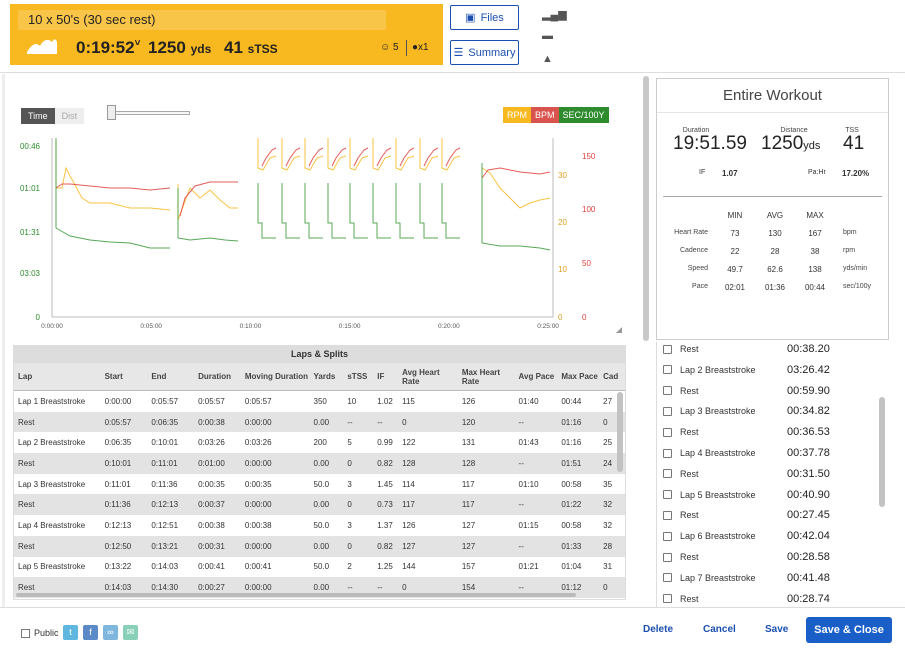  What do you see at coordinates (113, 187) in the screenshot?
I see `bpm-series-line` at bounding box center [113, 187].